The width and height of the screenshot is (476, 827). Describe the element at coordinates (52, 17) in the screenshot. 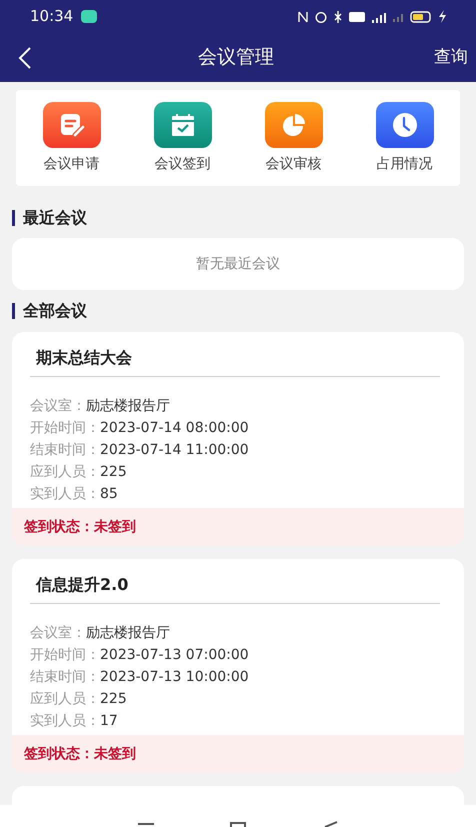

I see `status-time: 10:34` at that location.